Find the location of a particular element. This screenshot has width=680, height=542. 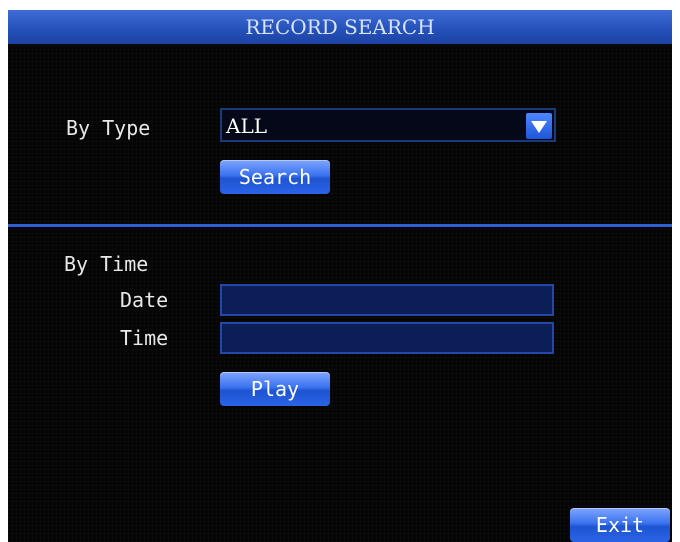

type-select-value: ALL is located at coordinates (247, 126).